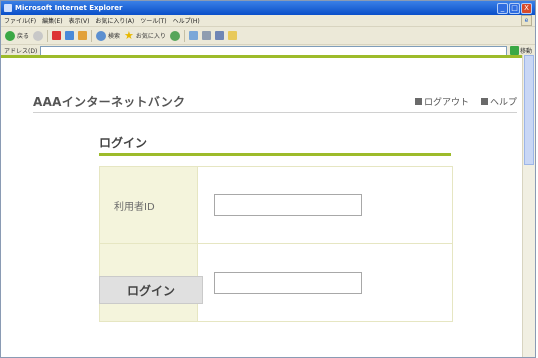 The height and width of the screenshot is (358, 538). I want to click on password-input, so click(288, 282).